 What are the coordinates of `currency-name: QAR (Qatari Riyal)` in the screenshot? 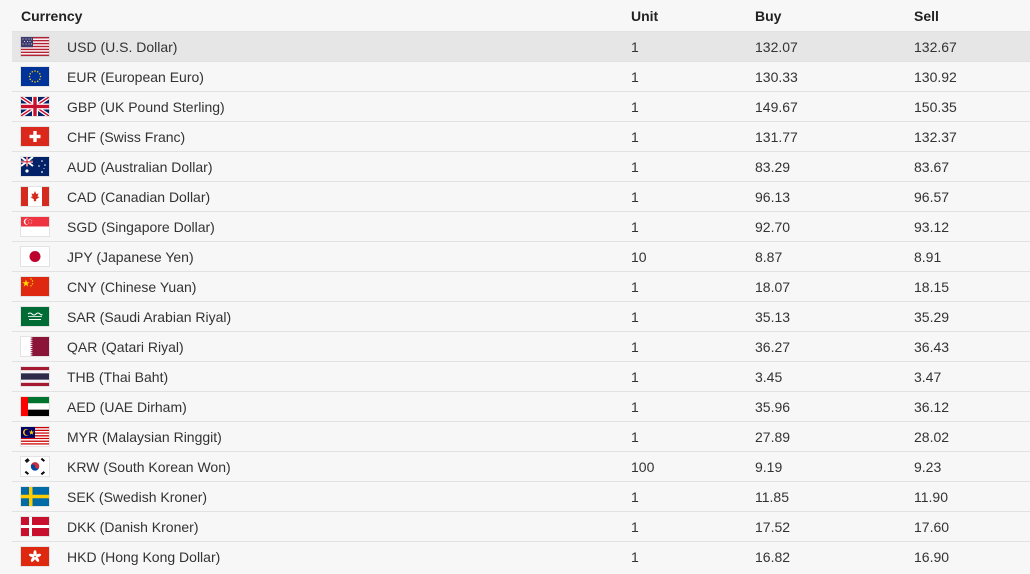 It's located at (349, 346).